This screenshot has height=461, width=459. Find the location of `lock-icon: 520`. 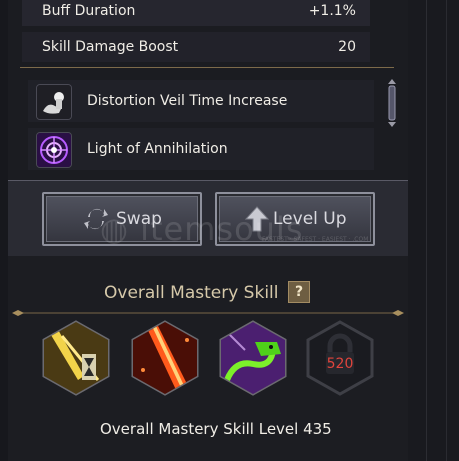

lock-icon: 520 is located at coordinates (340, 358).